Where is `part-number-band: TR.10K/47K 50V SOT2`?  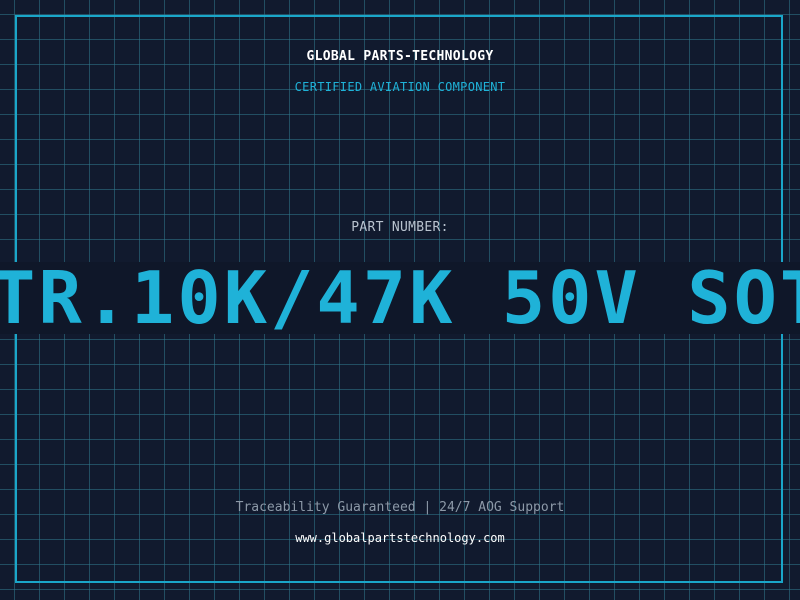 part-number-band: TR.10K/47K 50V SOT2 is located at coordinates (400, 298).